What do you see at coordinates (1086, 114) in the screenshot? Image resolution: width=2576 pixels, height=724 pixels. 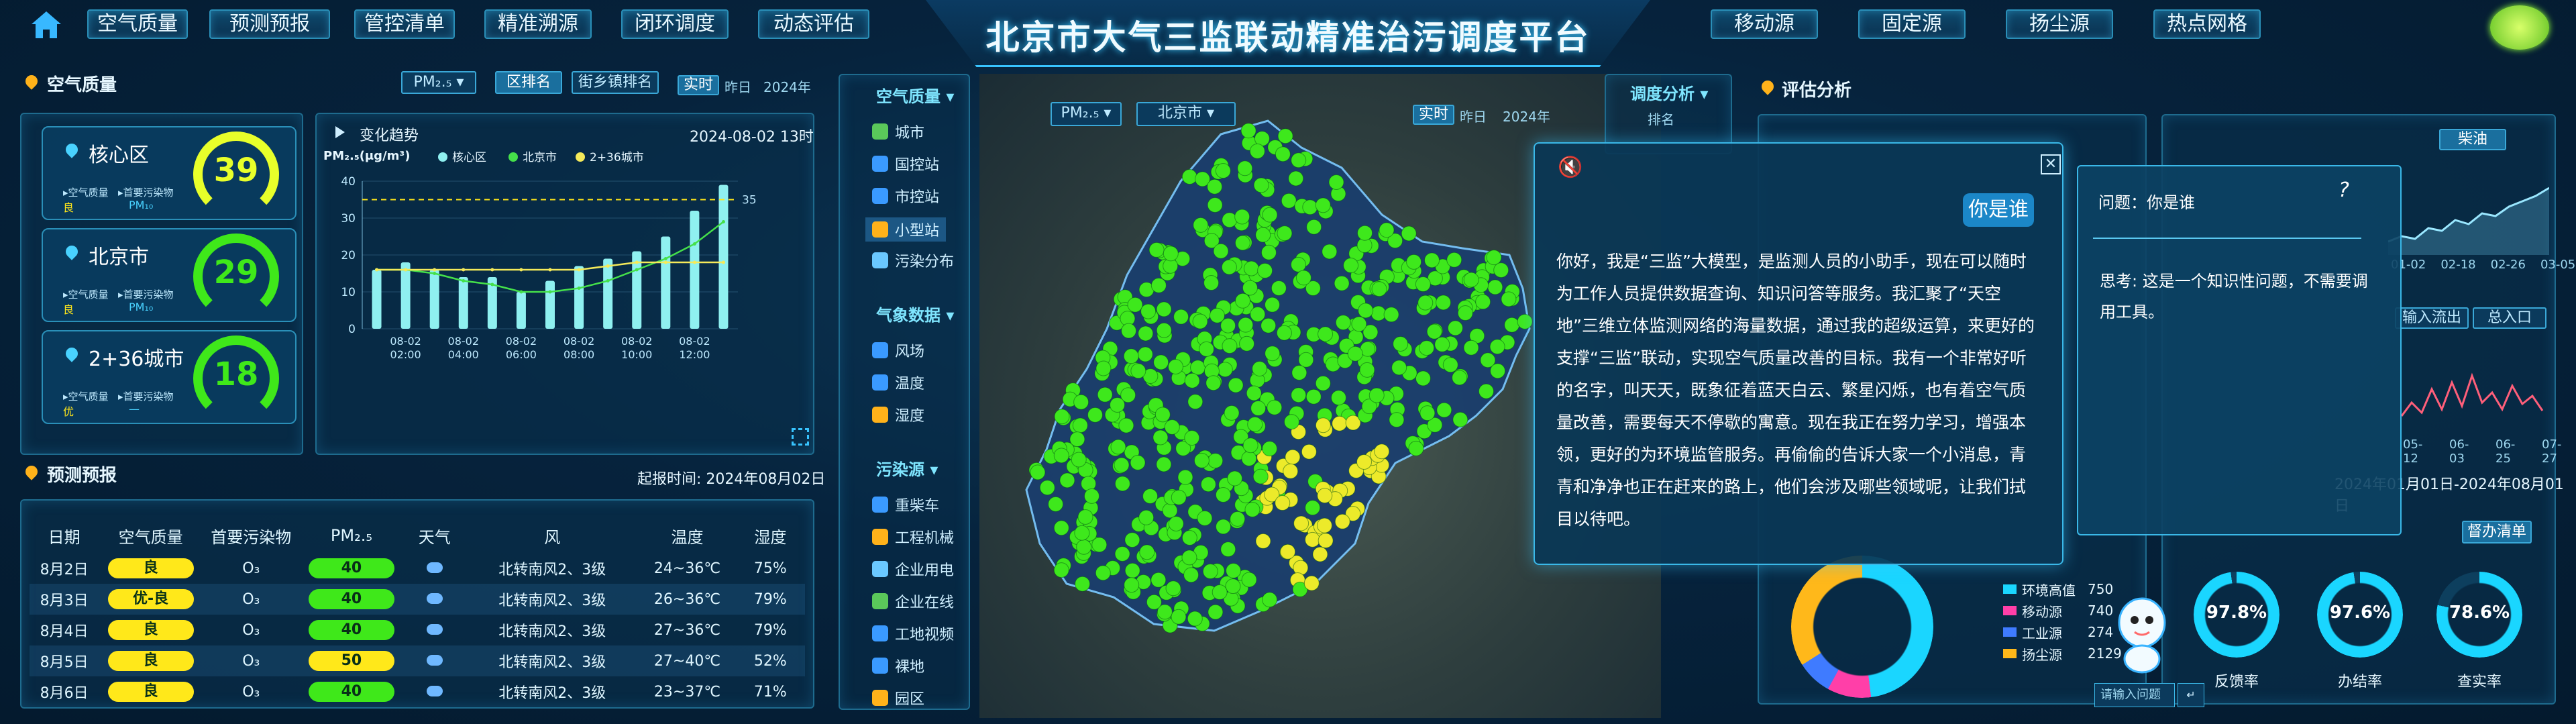 I see `map-pollutant-select: PM₂.₅ ▾` at bounding box center [1086, 114].